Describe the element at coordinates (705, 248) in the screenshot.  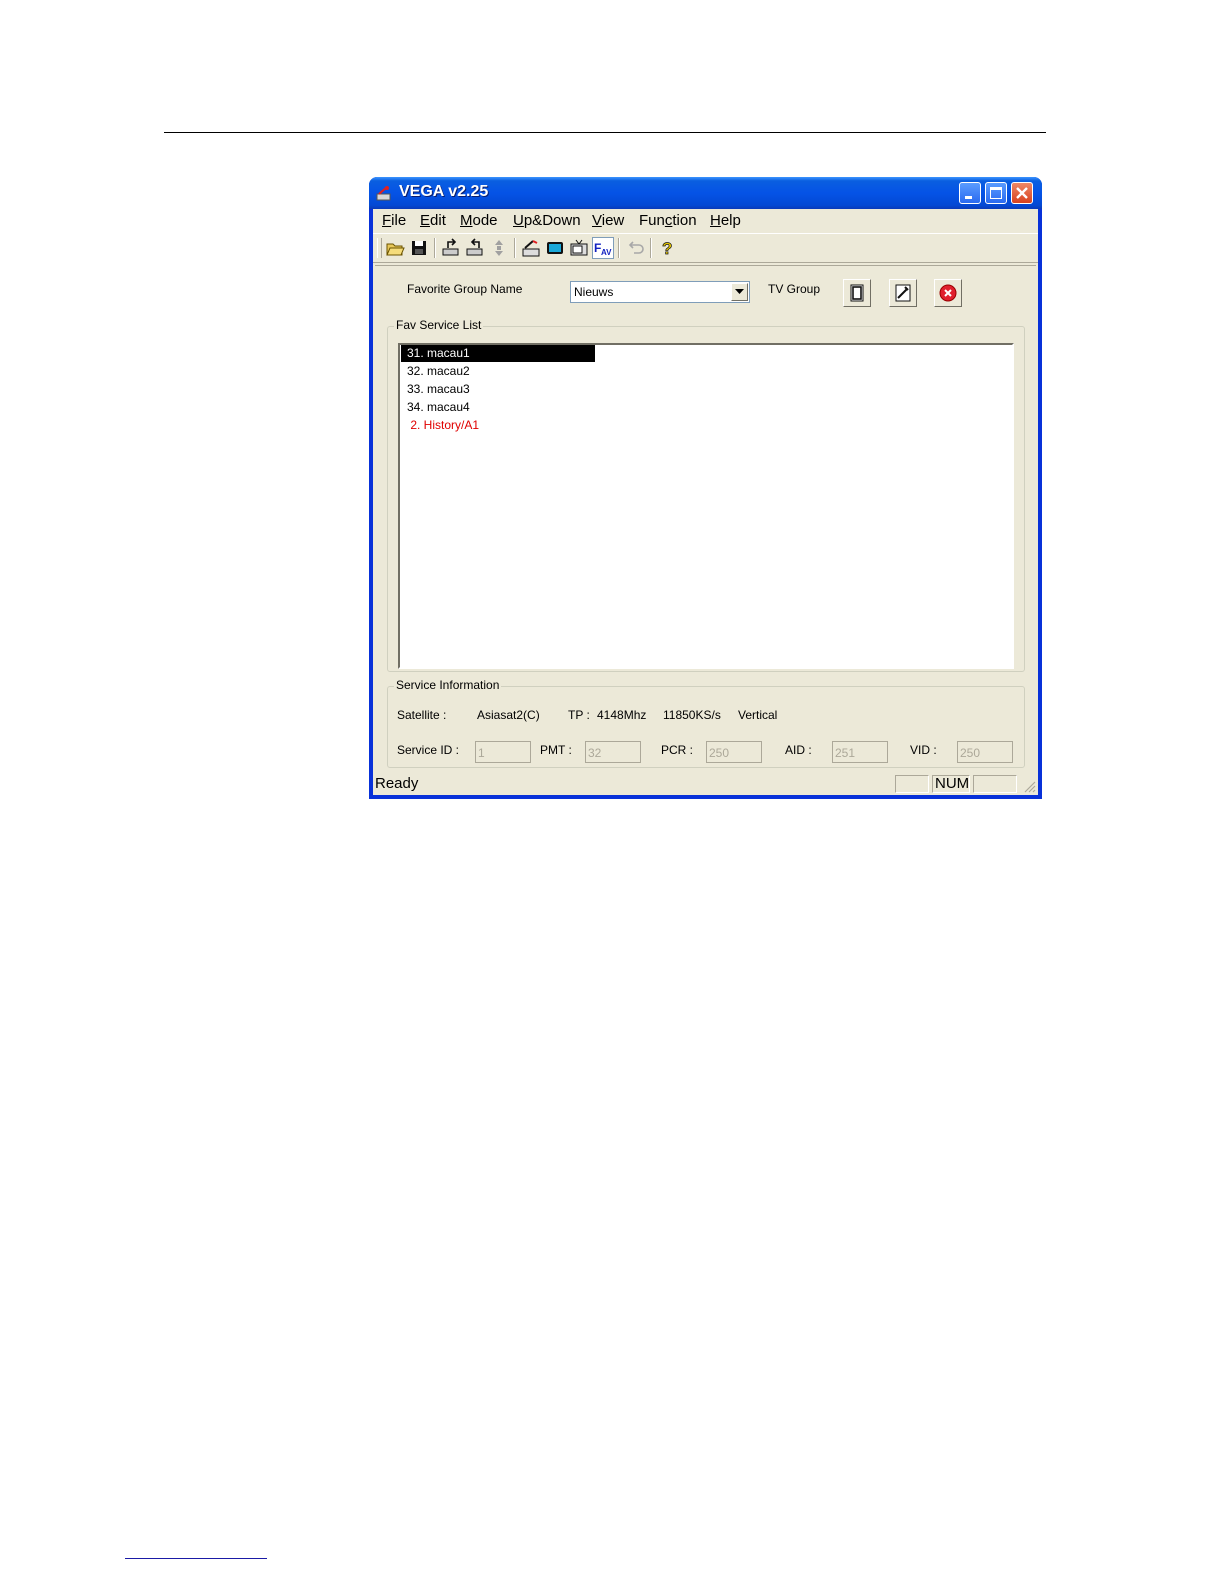
I see `toolbar: F AV ?` at that location.